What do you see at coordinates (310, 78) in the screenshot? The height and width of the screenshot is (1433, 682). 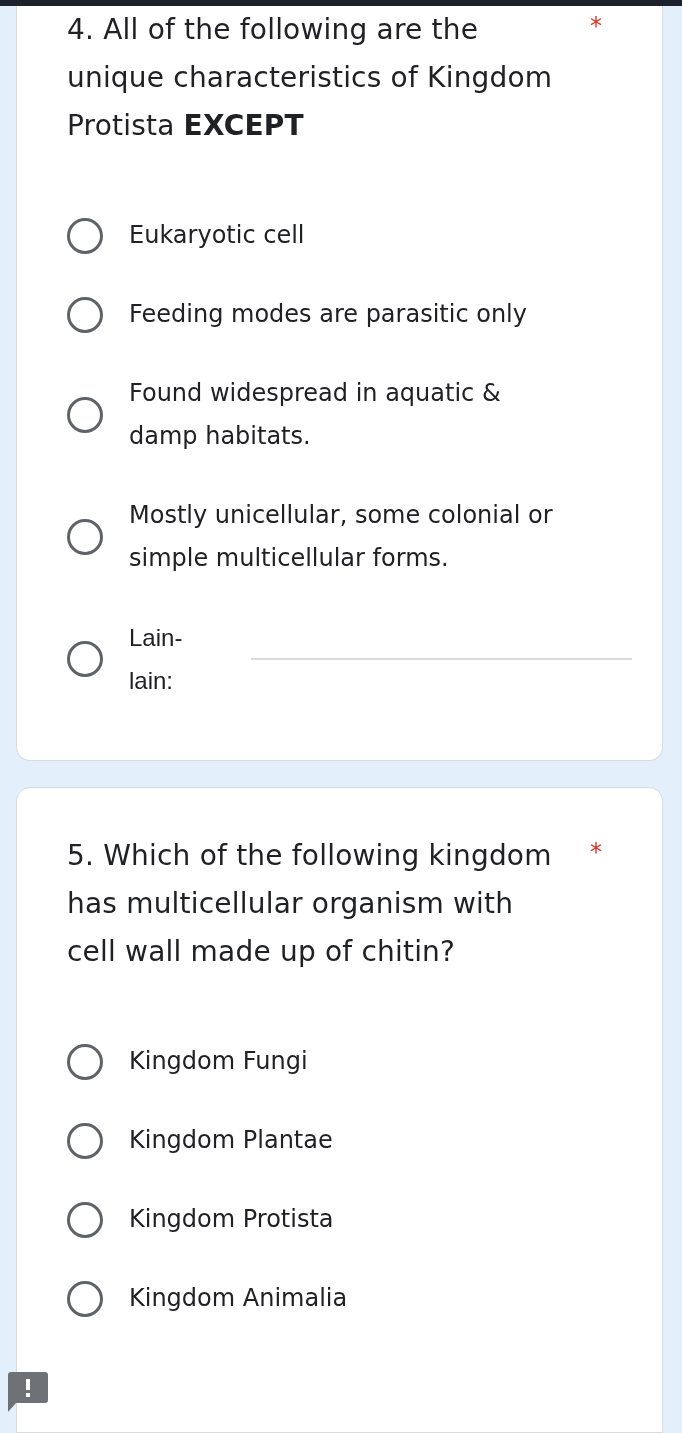 I see `question-title: 4. All of the following are the unique characteristics of Kingdom Protista EXCEPT` at bounding box center [310, 78].